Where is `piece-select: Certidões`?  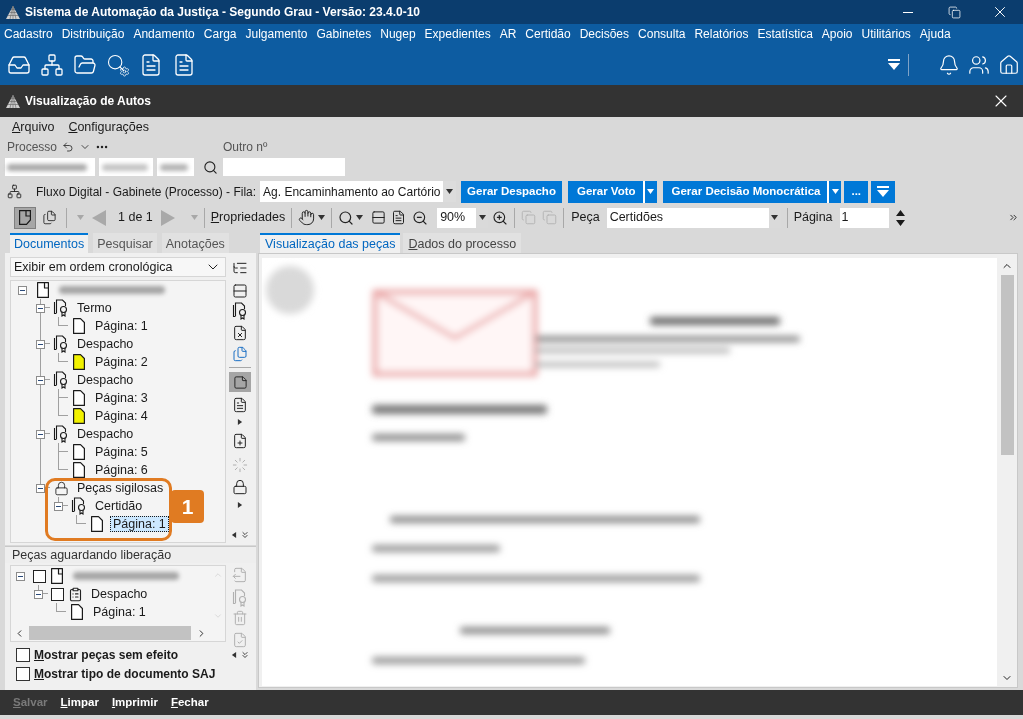 piece-select: Certidões is located at coordinates (693, 217).